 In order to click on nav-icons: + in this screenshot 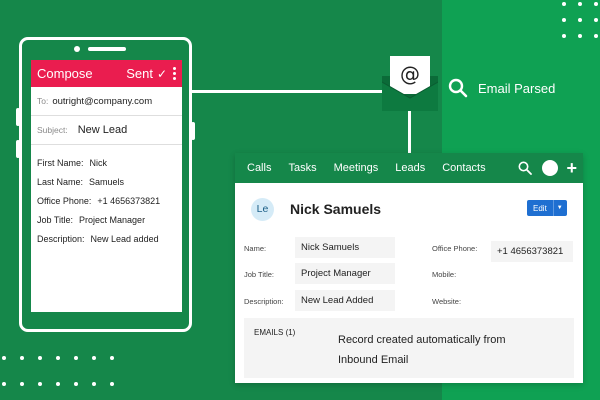, I will do `click(550, 168)`.